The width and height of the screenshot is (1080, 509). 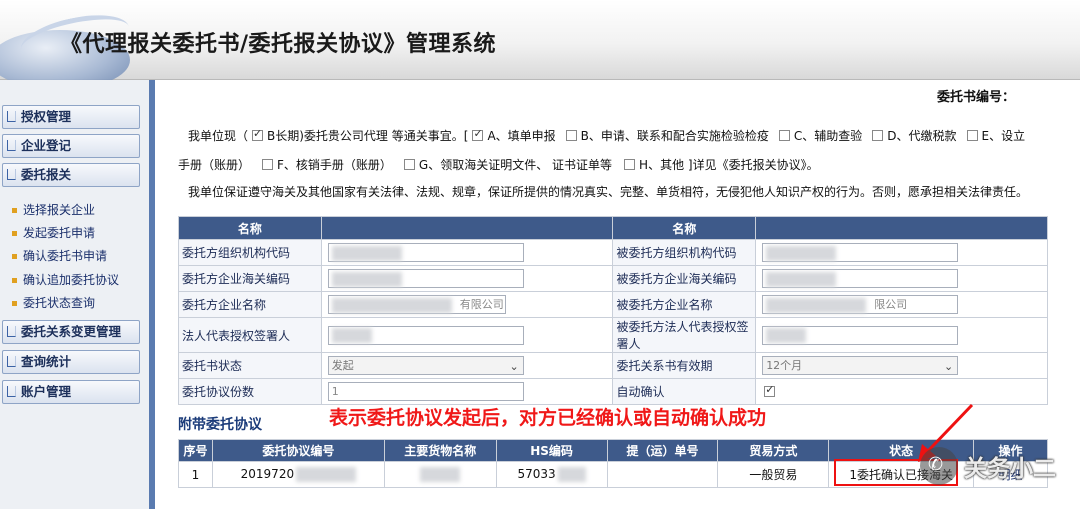 I want to click on field-label: 委托方组织机构代码, so click(x=250, y=252).